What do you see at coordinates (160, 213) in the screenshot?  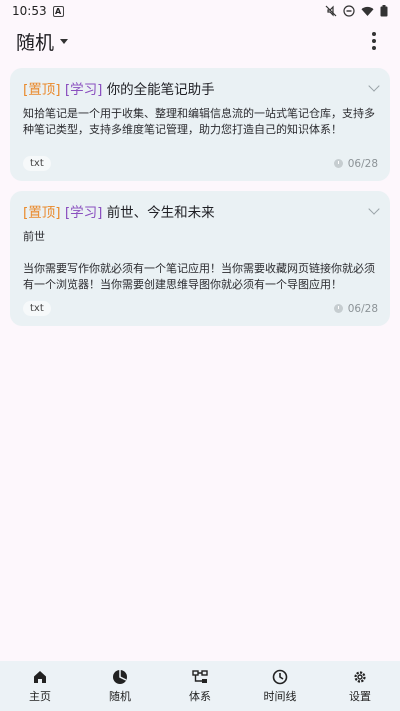 I see `note-title: 前世、今生和未来` at bounding box center [160, 213].